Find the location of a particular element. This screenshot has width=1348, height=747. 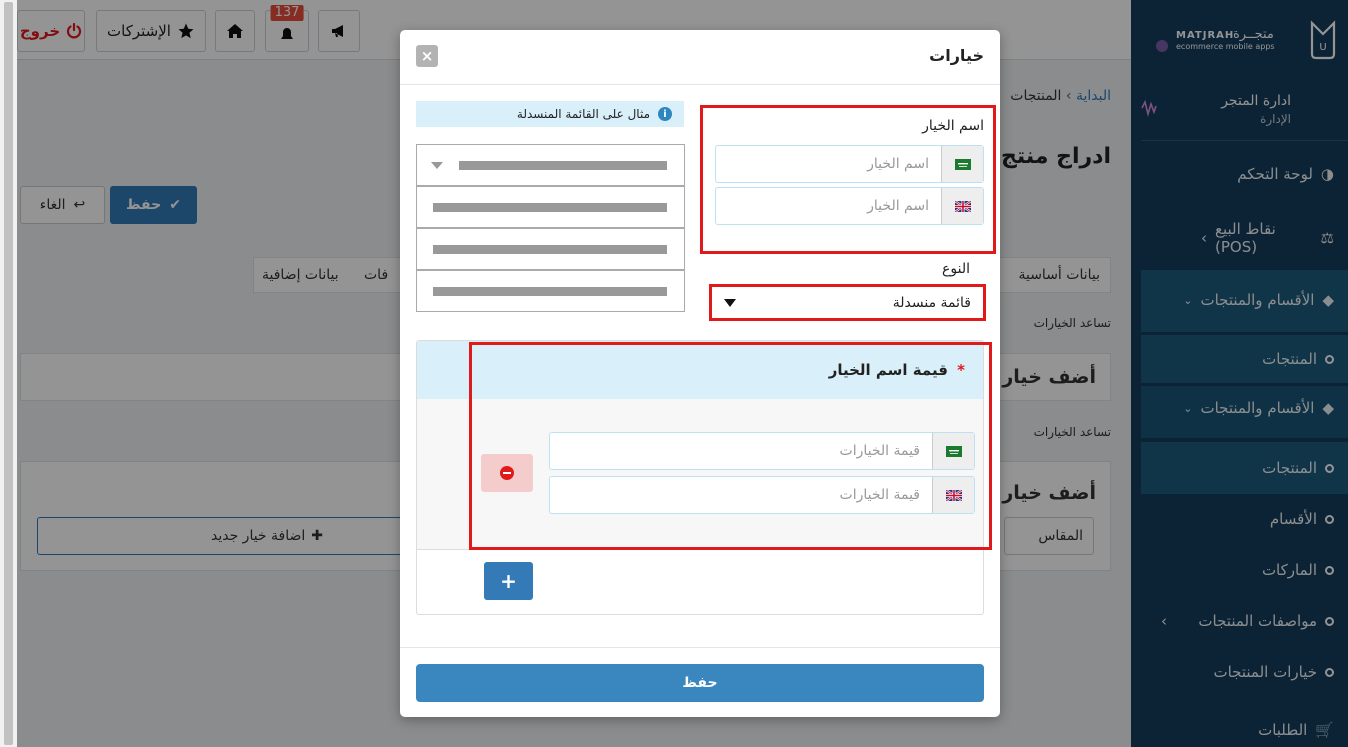

modal-save-button: حفظ is located at coordinates (700, 683).